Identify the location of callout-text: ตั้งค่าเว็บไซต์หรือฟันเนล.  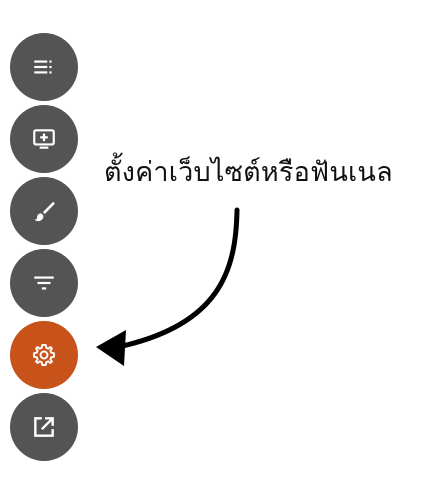
(248, 172).